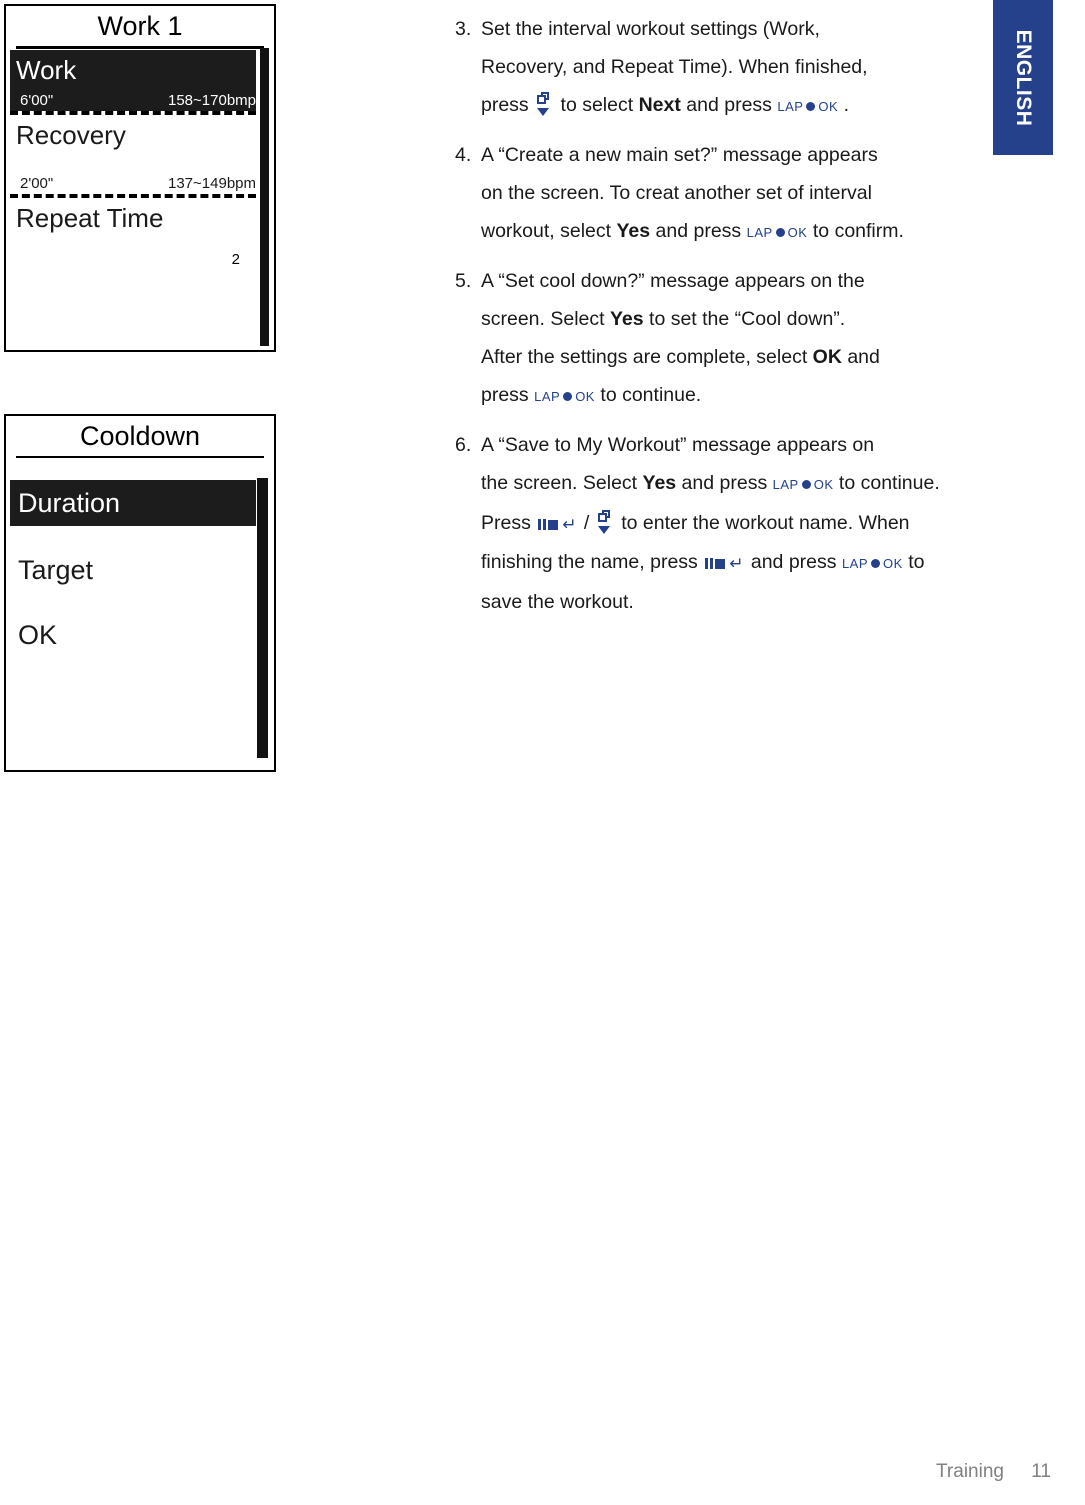 This screenshot has width=1085, height=1505. I want to click on list-item-recovery: Recovery 2'00" 137~149bpm, so click(133, 154).